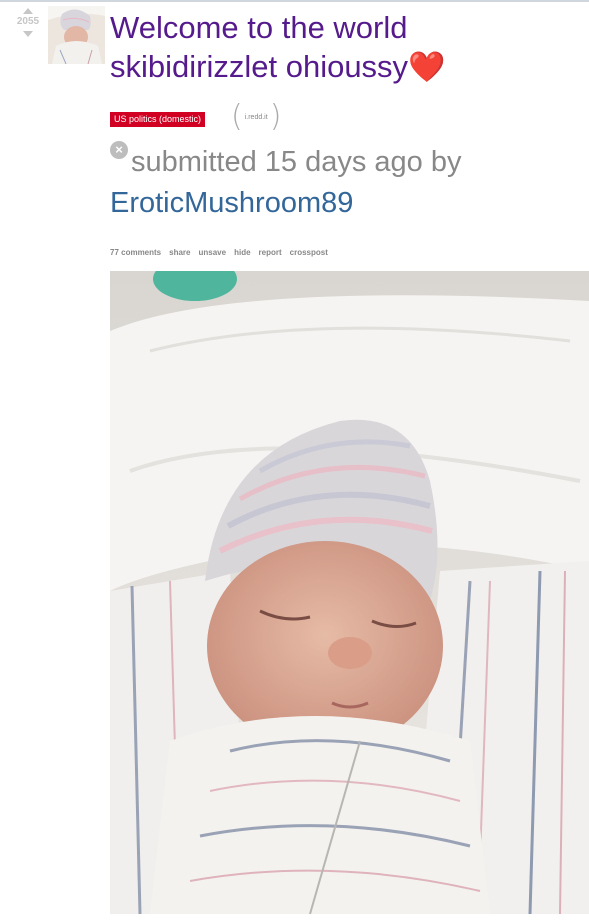 This screenshot has width=589, height=924. Describe the element at coordinates (309, 252) in the screenshot. I see `crosspost-button: crosspost` at that location.